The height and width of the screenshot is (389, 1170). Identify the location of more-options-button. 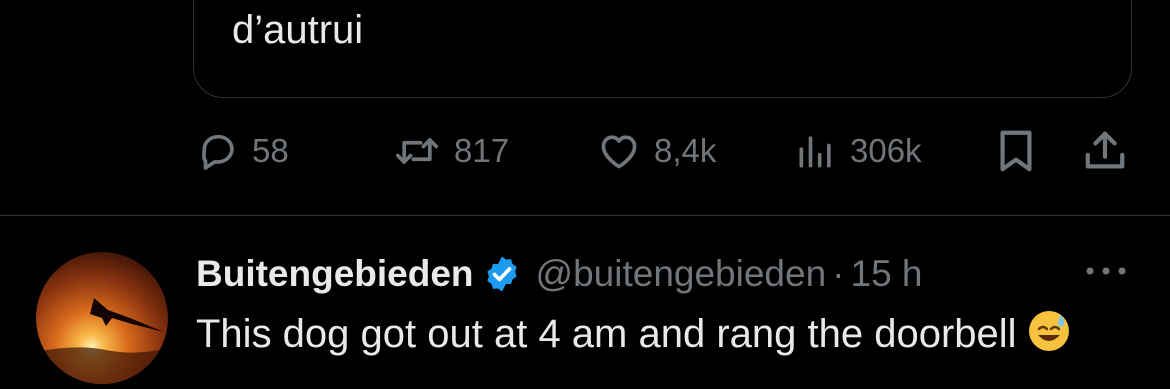
(1106, 273).